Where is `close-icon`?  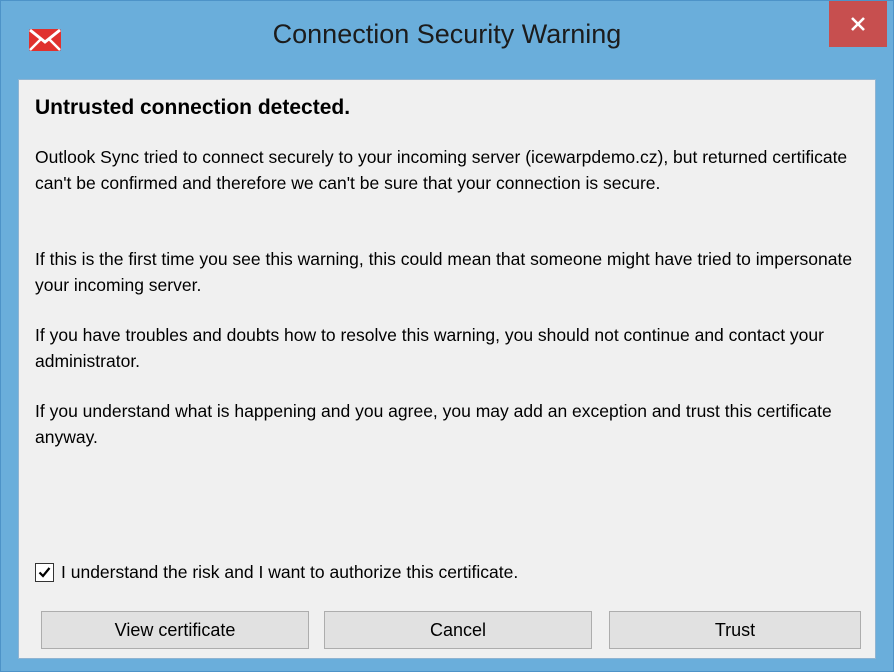
close-icon is located at coordinates (858, 24).